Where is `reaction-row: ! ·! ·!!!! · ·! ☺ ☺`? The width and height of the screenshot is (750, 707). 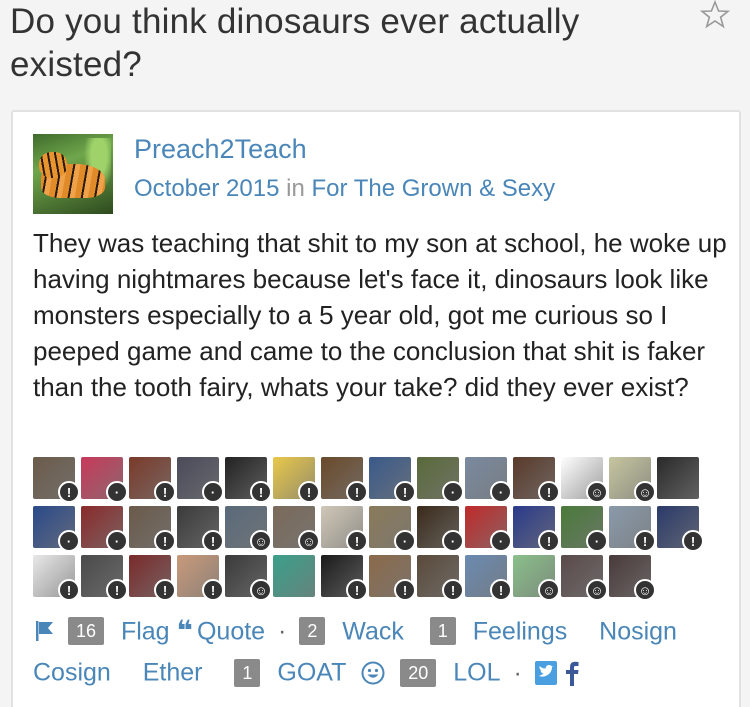
reaction-row: ! ·! ·!!!! · ·! ☺ ☺ is located at coordinates (378, 480).